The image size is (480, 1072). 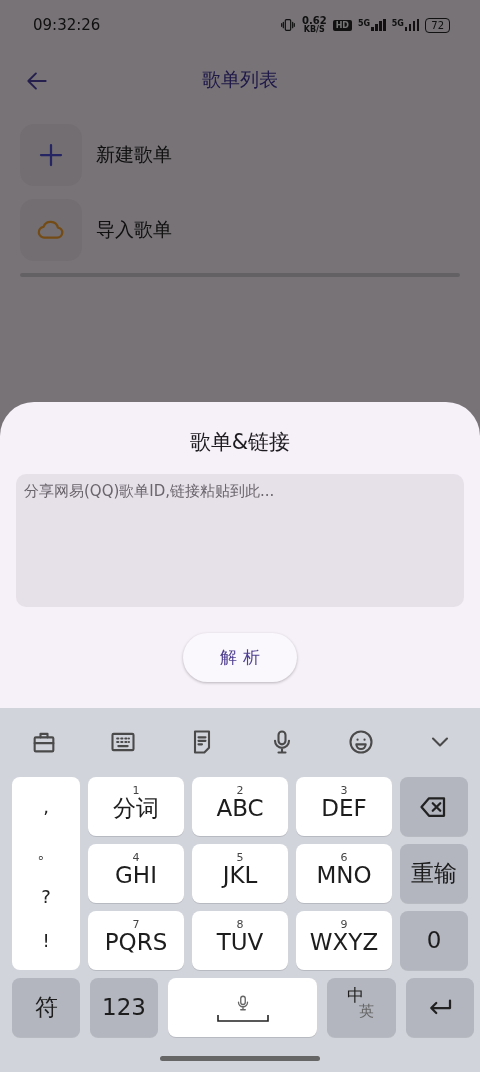 What do you see at coordinates (46, 851) in the screenshot?
I see `punctuation-key: 。` at bounding box center [46, 851].